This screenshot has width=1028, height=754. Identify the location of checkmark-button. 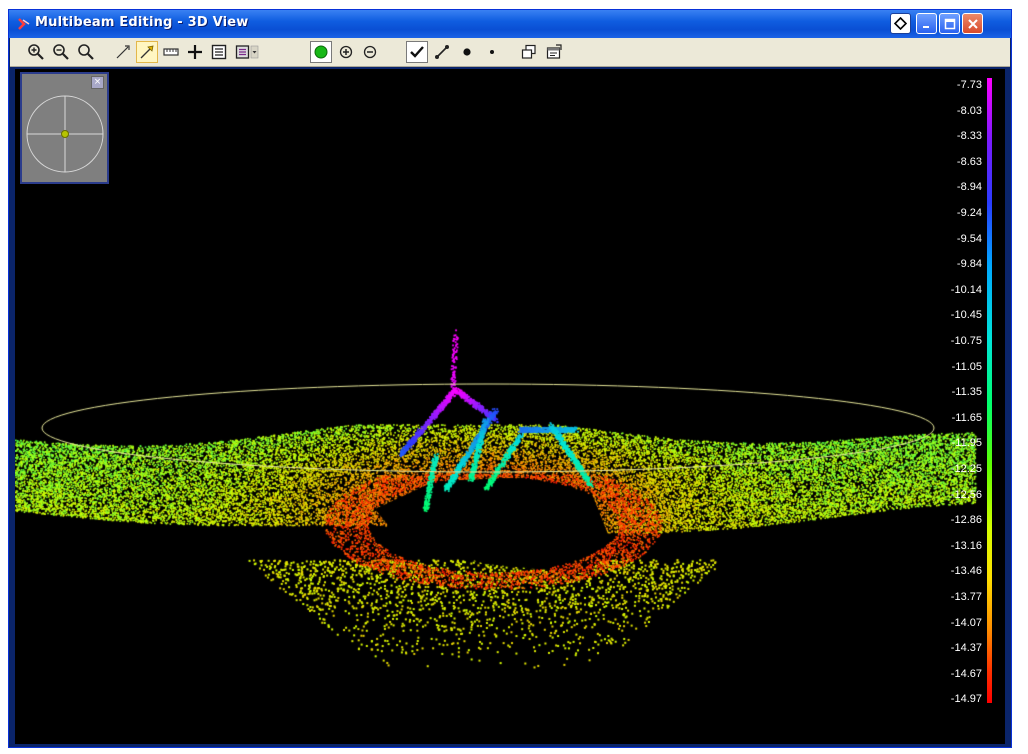
(417, 52).